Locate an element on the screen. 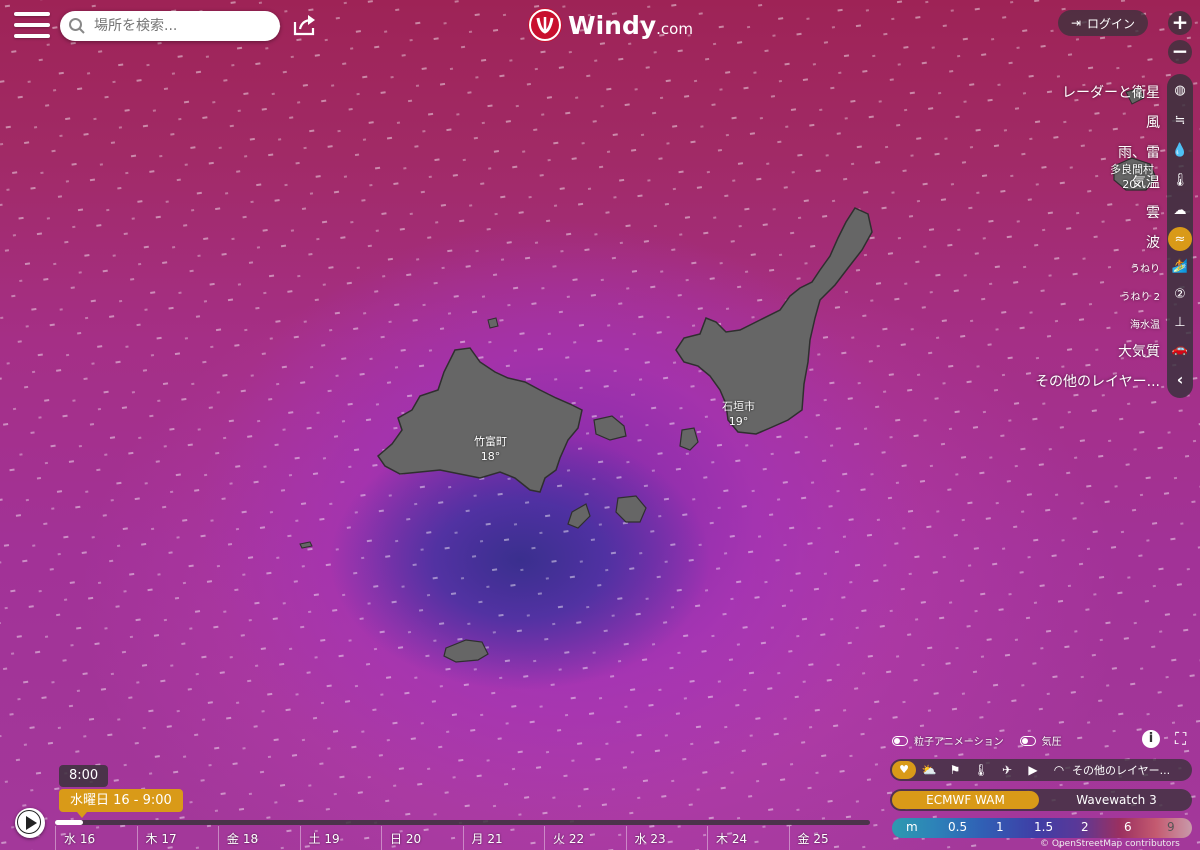 The image size is (1200, 850). pressure-label: 気圧 is located at coordinates (1051, 742).